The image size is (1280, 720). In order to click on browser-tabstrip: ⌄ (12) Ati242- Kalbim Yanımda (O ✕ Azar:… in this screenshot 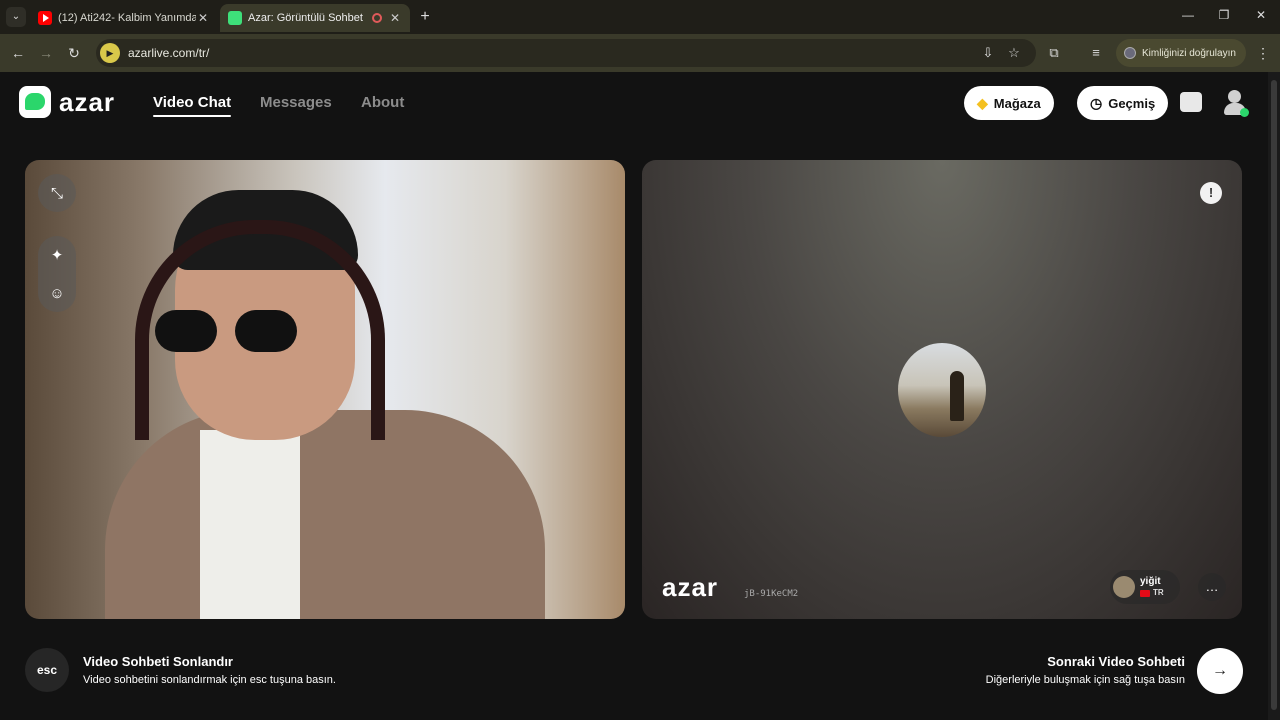, I will do `click(640, 17)`.